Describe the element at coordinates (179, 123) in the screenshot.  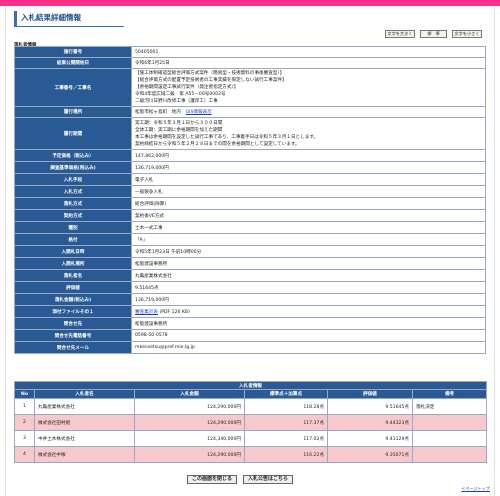
I see `detail-line: 実工期：令和５年３月１日から３００日間` at that location.